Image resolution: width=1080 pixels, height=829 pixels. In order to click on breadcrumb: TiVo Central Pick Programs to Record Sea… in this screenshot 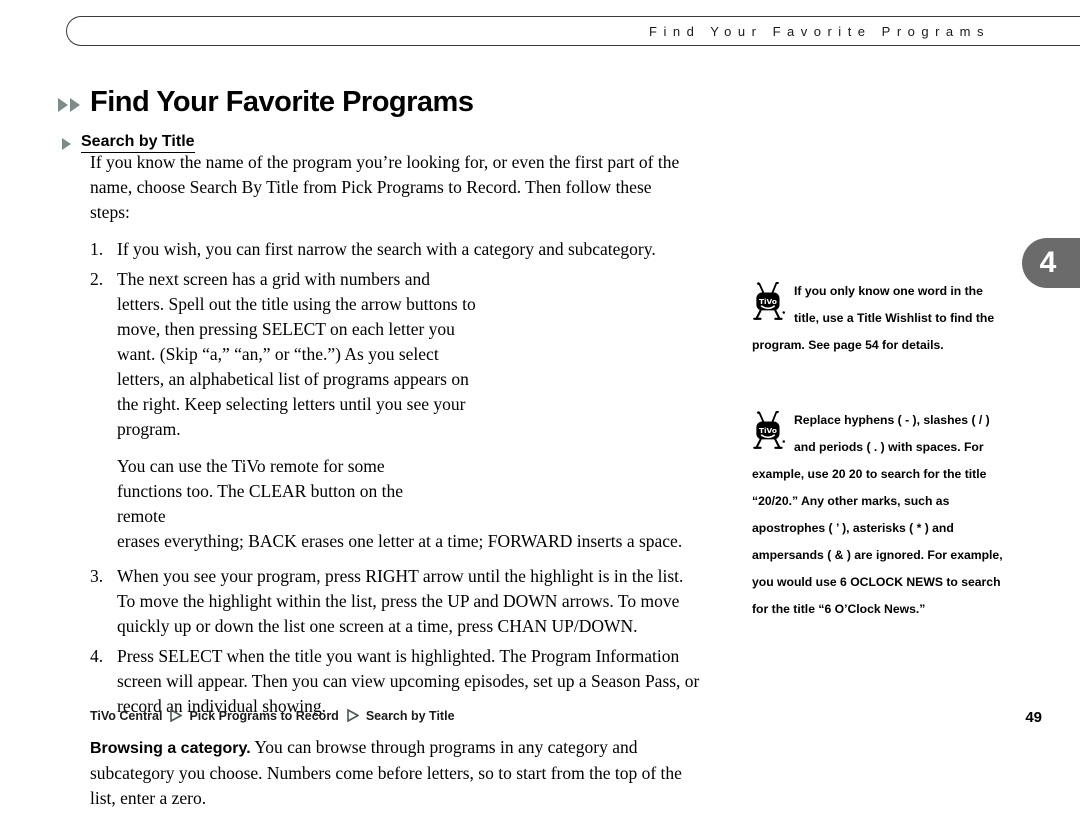, I will do `click(272, 716)`.